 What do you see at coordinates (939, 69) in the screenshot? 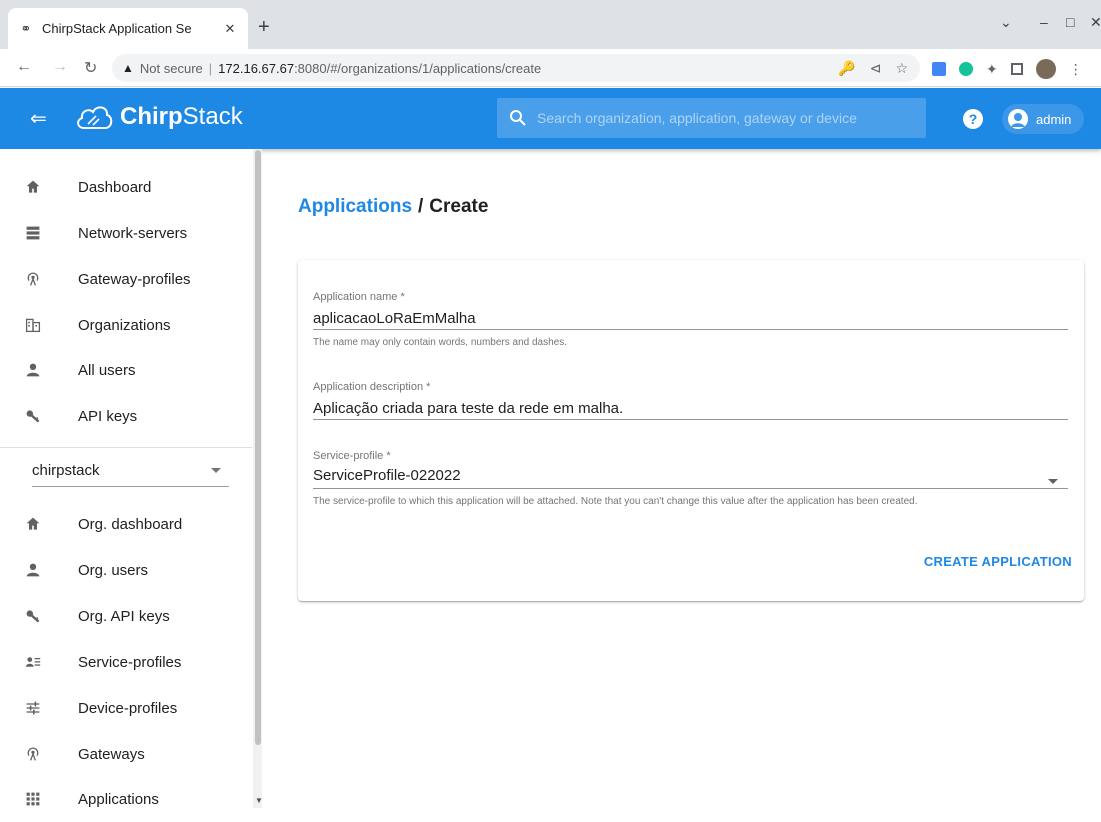
I see `translate-extension-icon` at bounding box center [939, 69].